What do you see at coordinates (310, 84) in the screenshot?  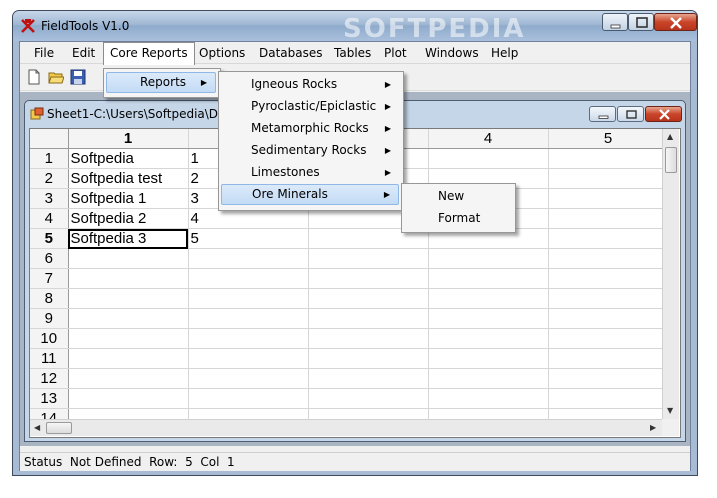 I see `menu-item-igneous-rocks: Igneous Rocks ▶` at bounding box center [310, 84].